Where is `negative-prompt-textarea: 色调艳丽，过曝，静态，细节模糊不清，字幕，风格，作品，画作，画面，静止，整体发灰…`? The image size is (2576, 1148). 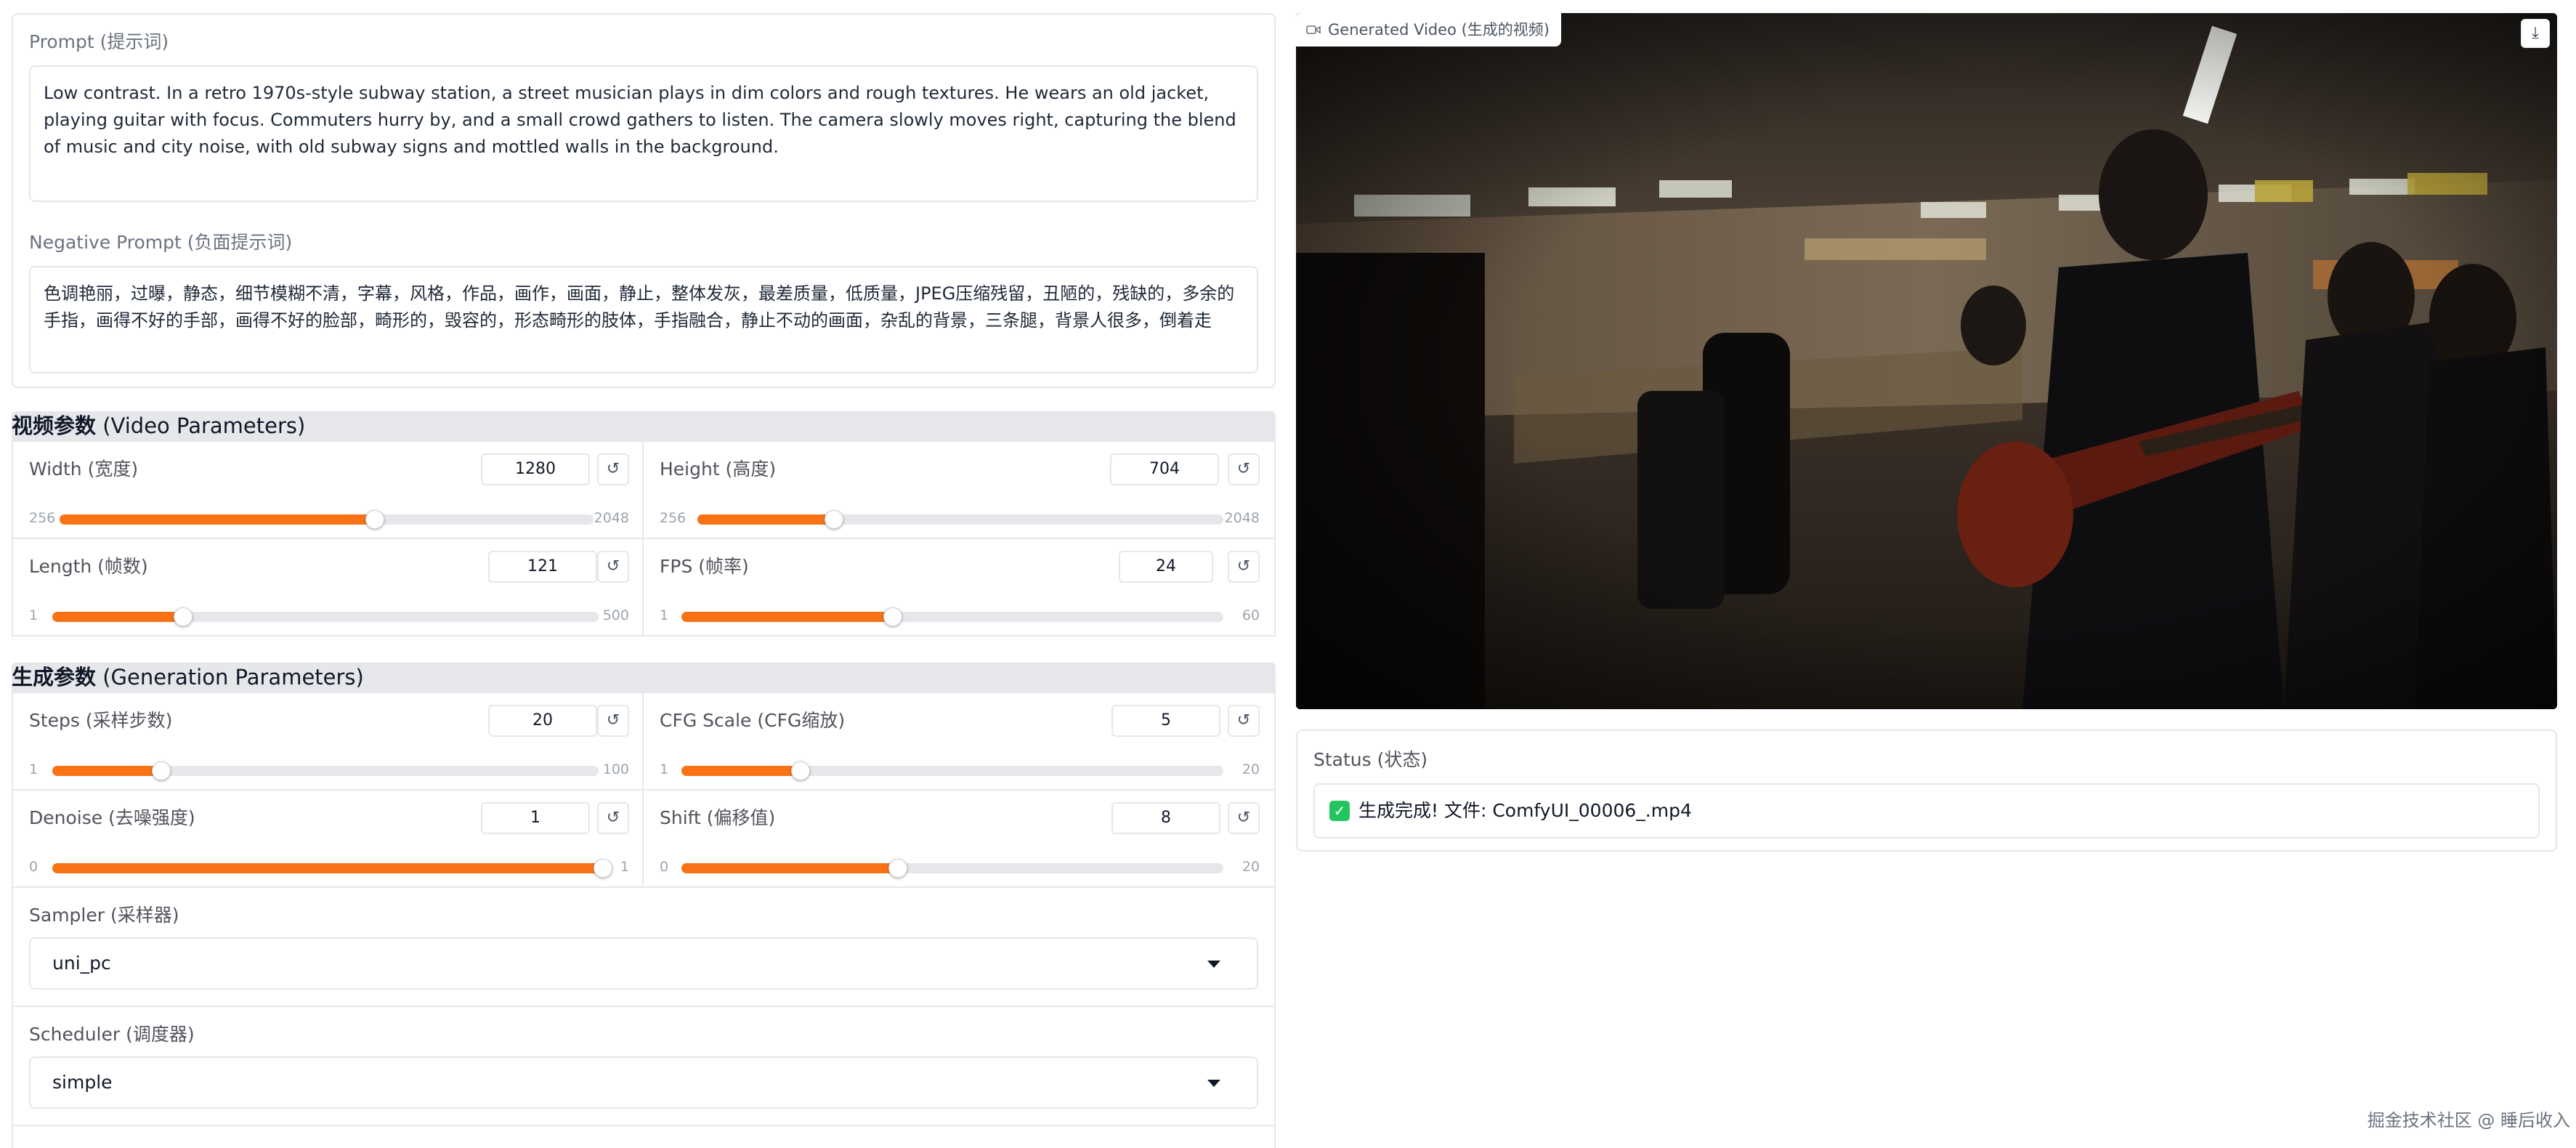
negative-prompt-textarea: 色调艳丽，过曝，静态，细节模糊不清，字幕，风格，作品，画作，画面，静止，整体发灰… is located at coordinates (643, 319).